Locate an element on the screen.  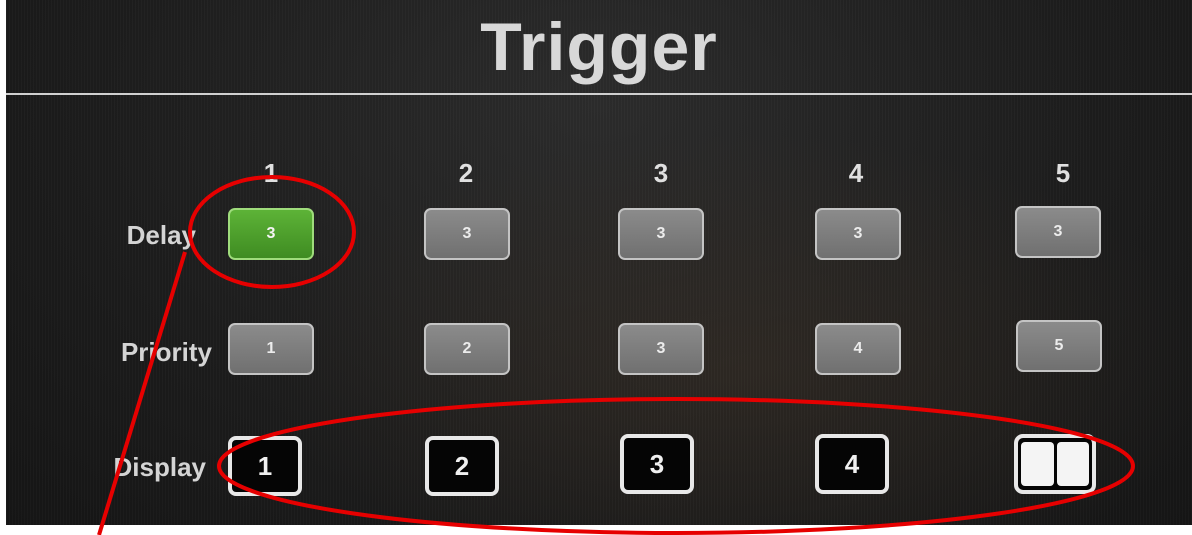
row-label-display: Display is located at coordinates (160, 467).